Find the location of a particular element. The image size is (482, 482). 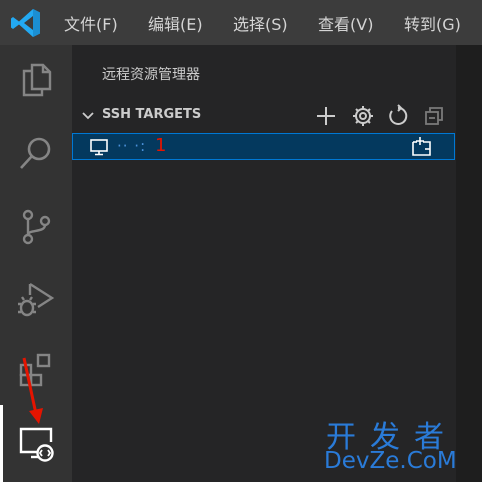

sidebar-title: 远程资源管理器 is located at coordinates (151, 75).